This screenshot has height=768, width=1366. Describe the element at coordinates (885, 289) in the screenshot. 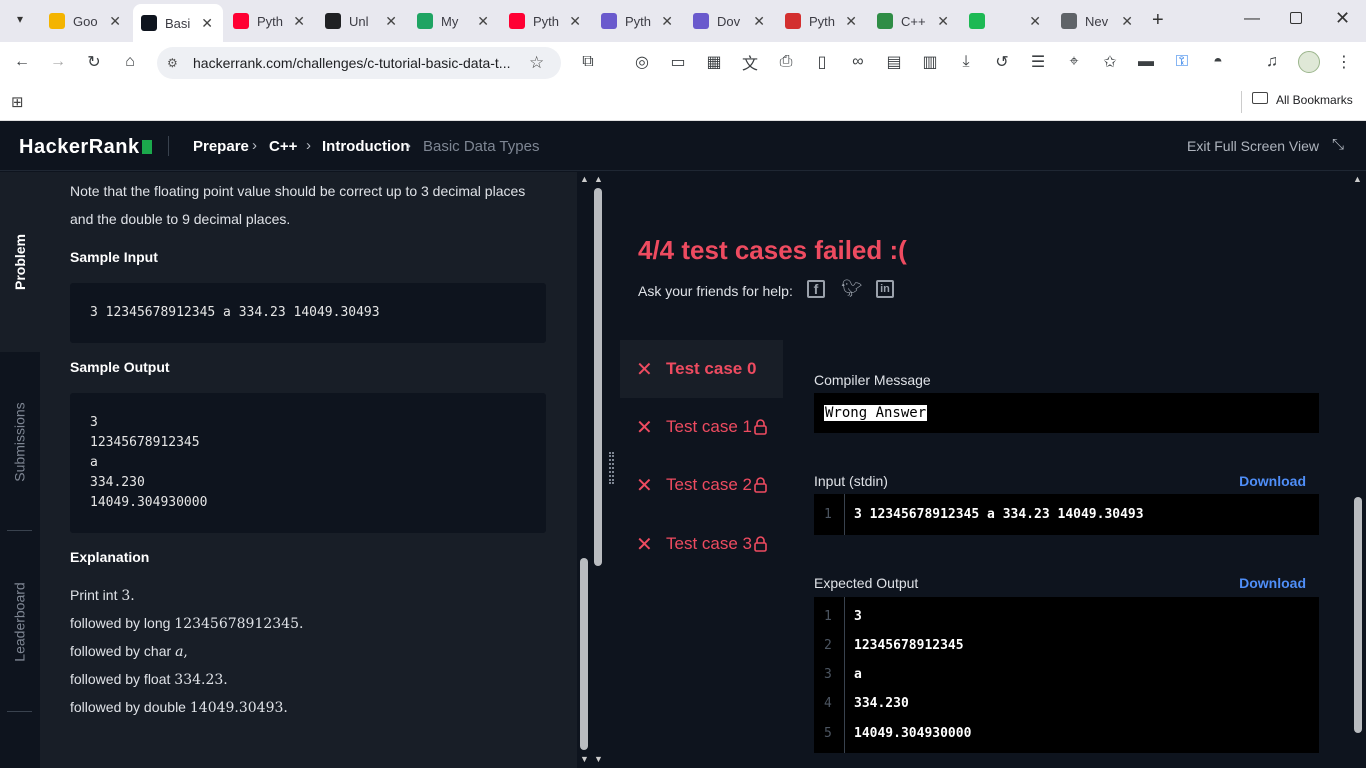

I see `linkedin-icon: in` at that location.